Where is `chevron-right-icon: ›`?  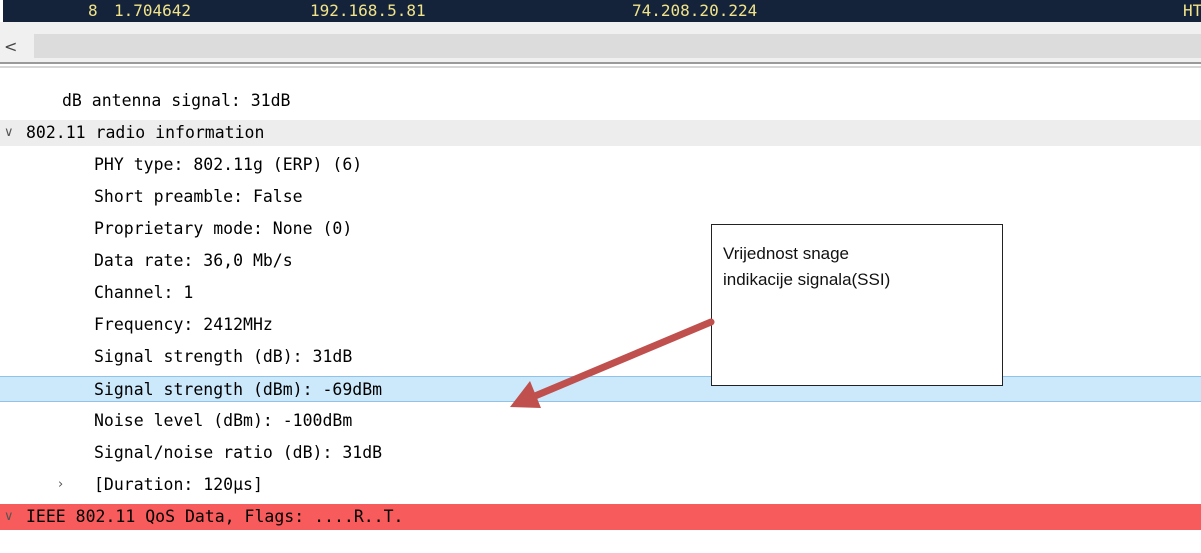
chevron-right-icon: › is located at coordinates (67, 485).